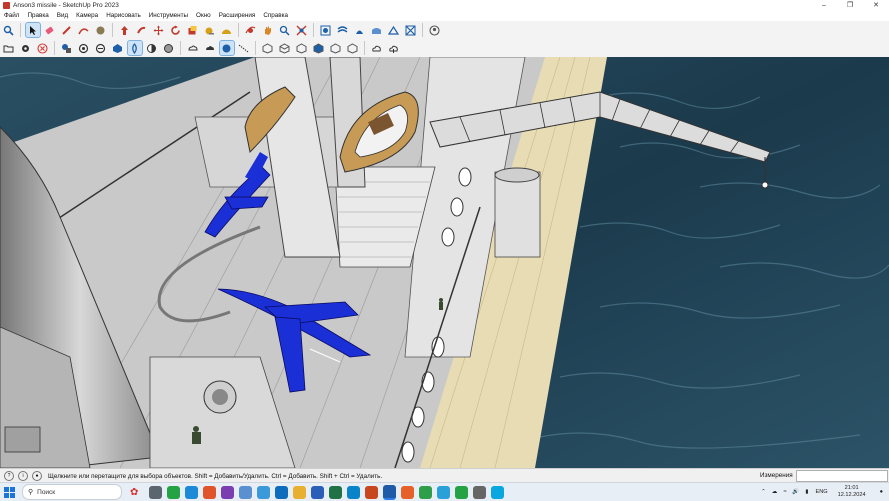 The image size is (889, 501). I want to click on follow-me-icon, so click(142, 30).